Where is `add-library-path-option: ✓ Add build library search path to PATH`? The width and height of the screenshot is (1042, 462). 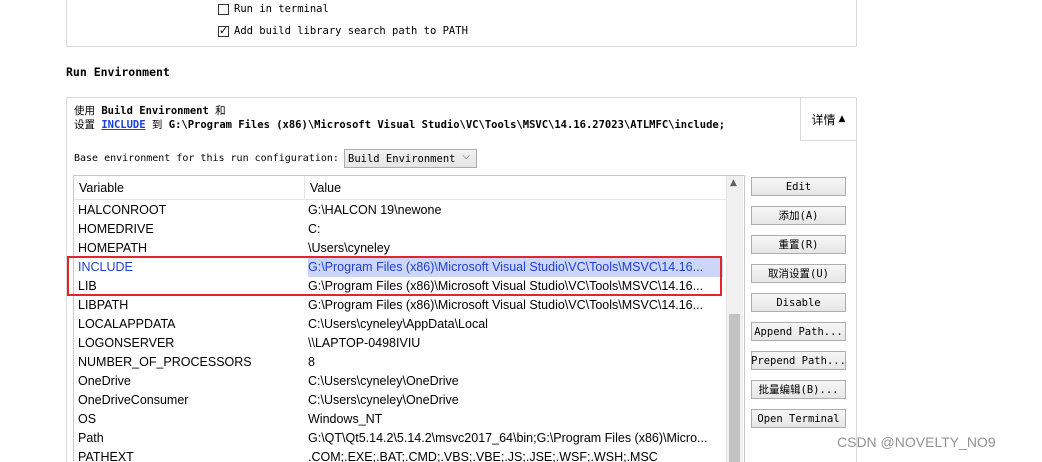 add-library-path-option: ✓ Add build library search path to PATH is located at coordinates (343, 31).